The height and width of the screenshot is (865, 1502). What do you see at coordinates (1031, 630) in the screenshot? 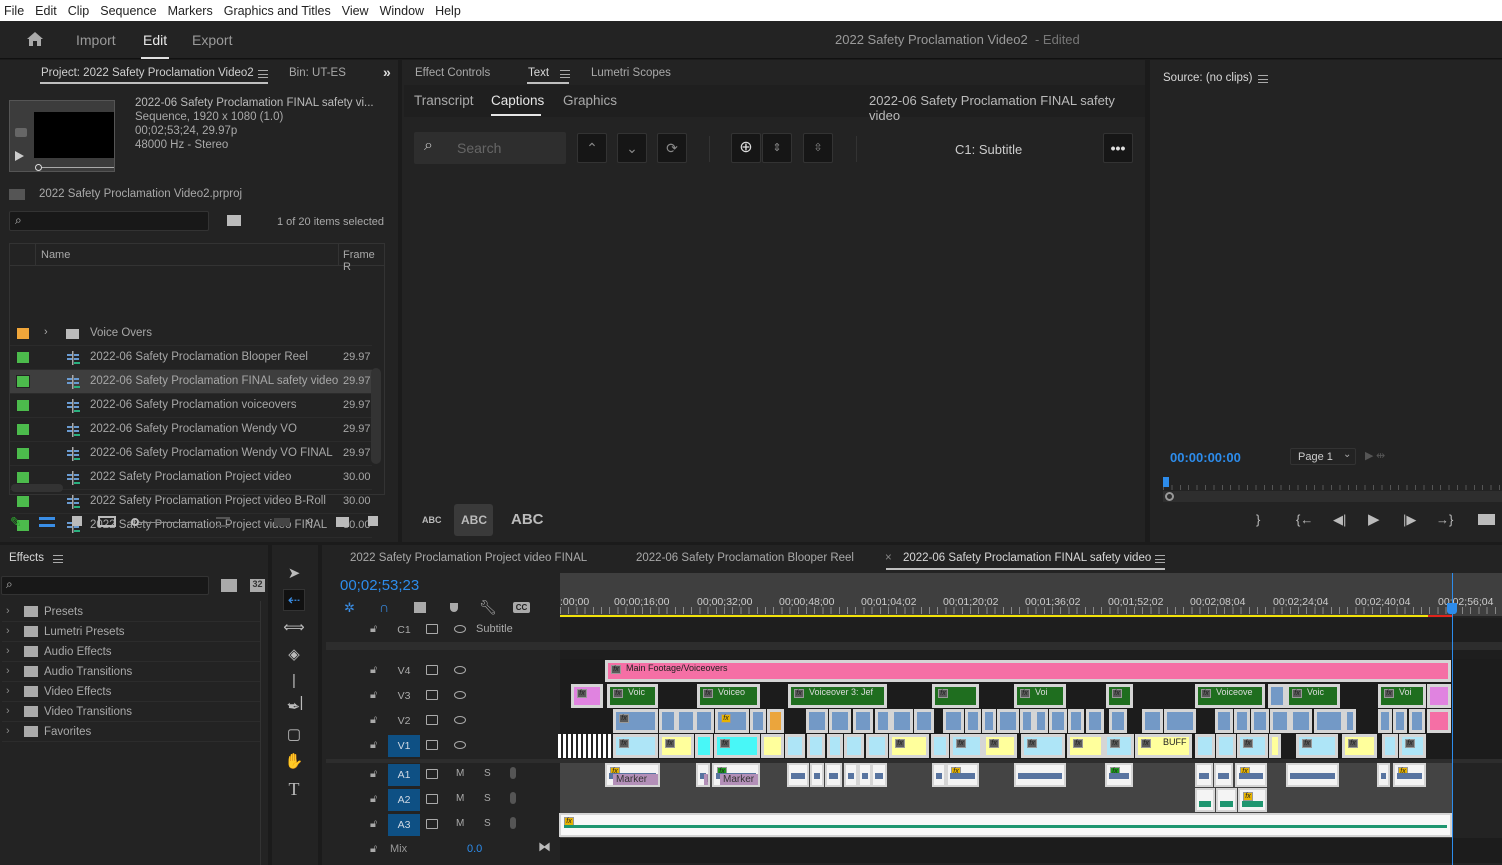
I see `c1-track-area` at bounding box center [1031, 630].